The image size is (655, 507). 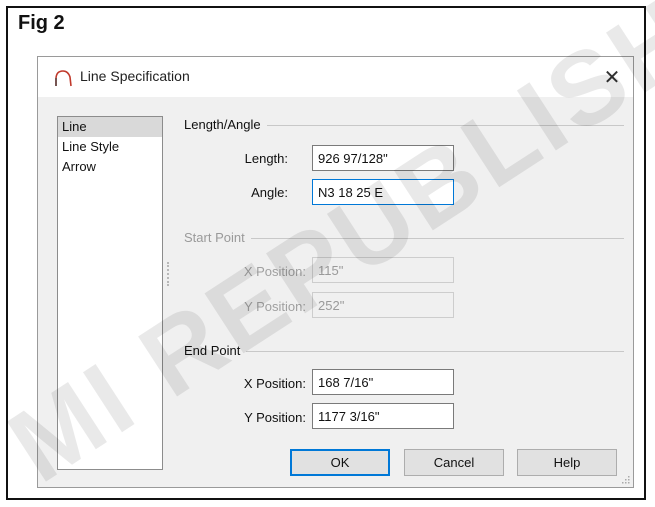 I want to click on tab-arrow: Arrow, so click(x=110, y=167).